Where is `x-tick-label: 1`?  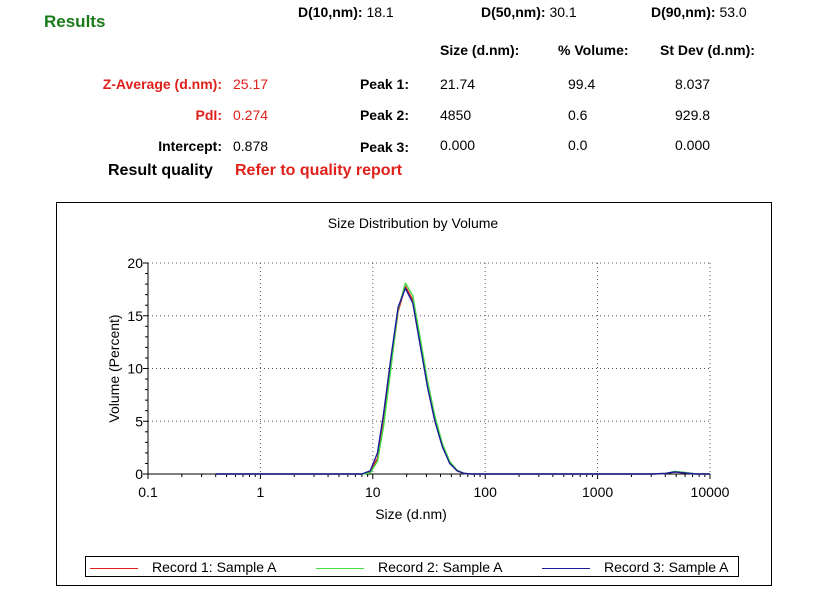
x-tick-label: 1 is located at coordinates (261, 492).